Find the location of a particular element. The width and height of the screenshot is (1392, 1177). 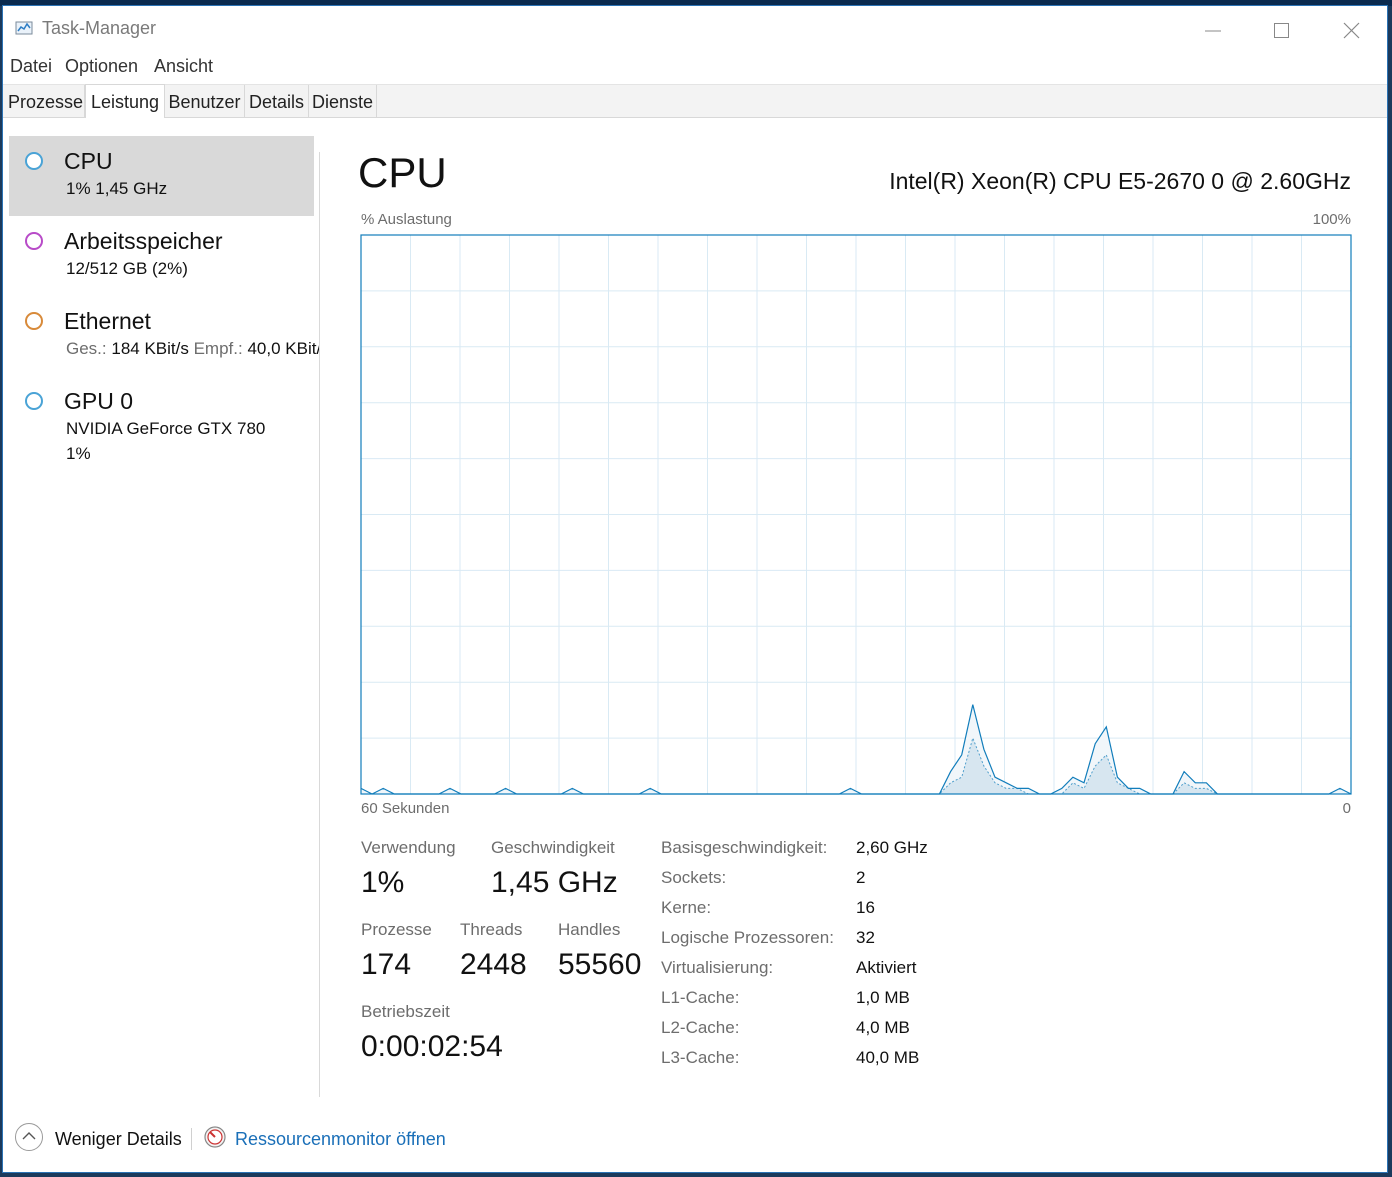

graph-x-end-label: 0 is located at coordinates (1346, 808).